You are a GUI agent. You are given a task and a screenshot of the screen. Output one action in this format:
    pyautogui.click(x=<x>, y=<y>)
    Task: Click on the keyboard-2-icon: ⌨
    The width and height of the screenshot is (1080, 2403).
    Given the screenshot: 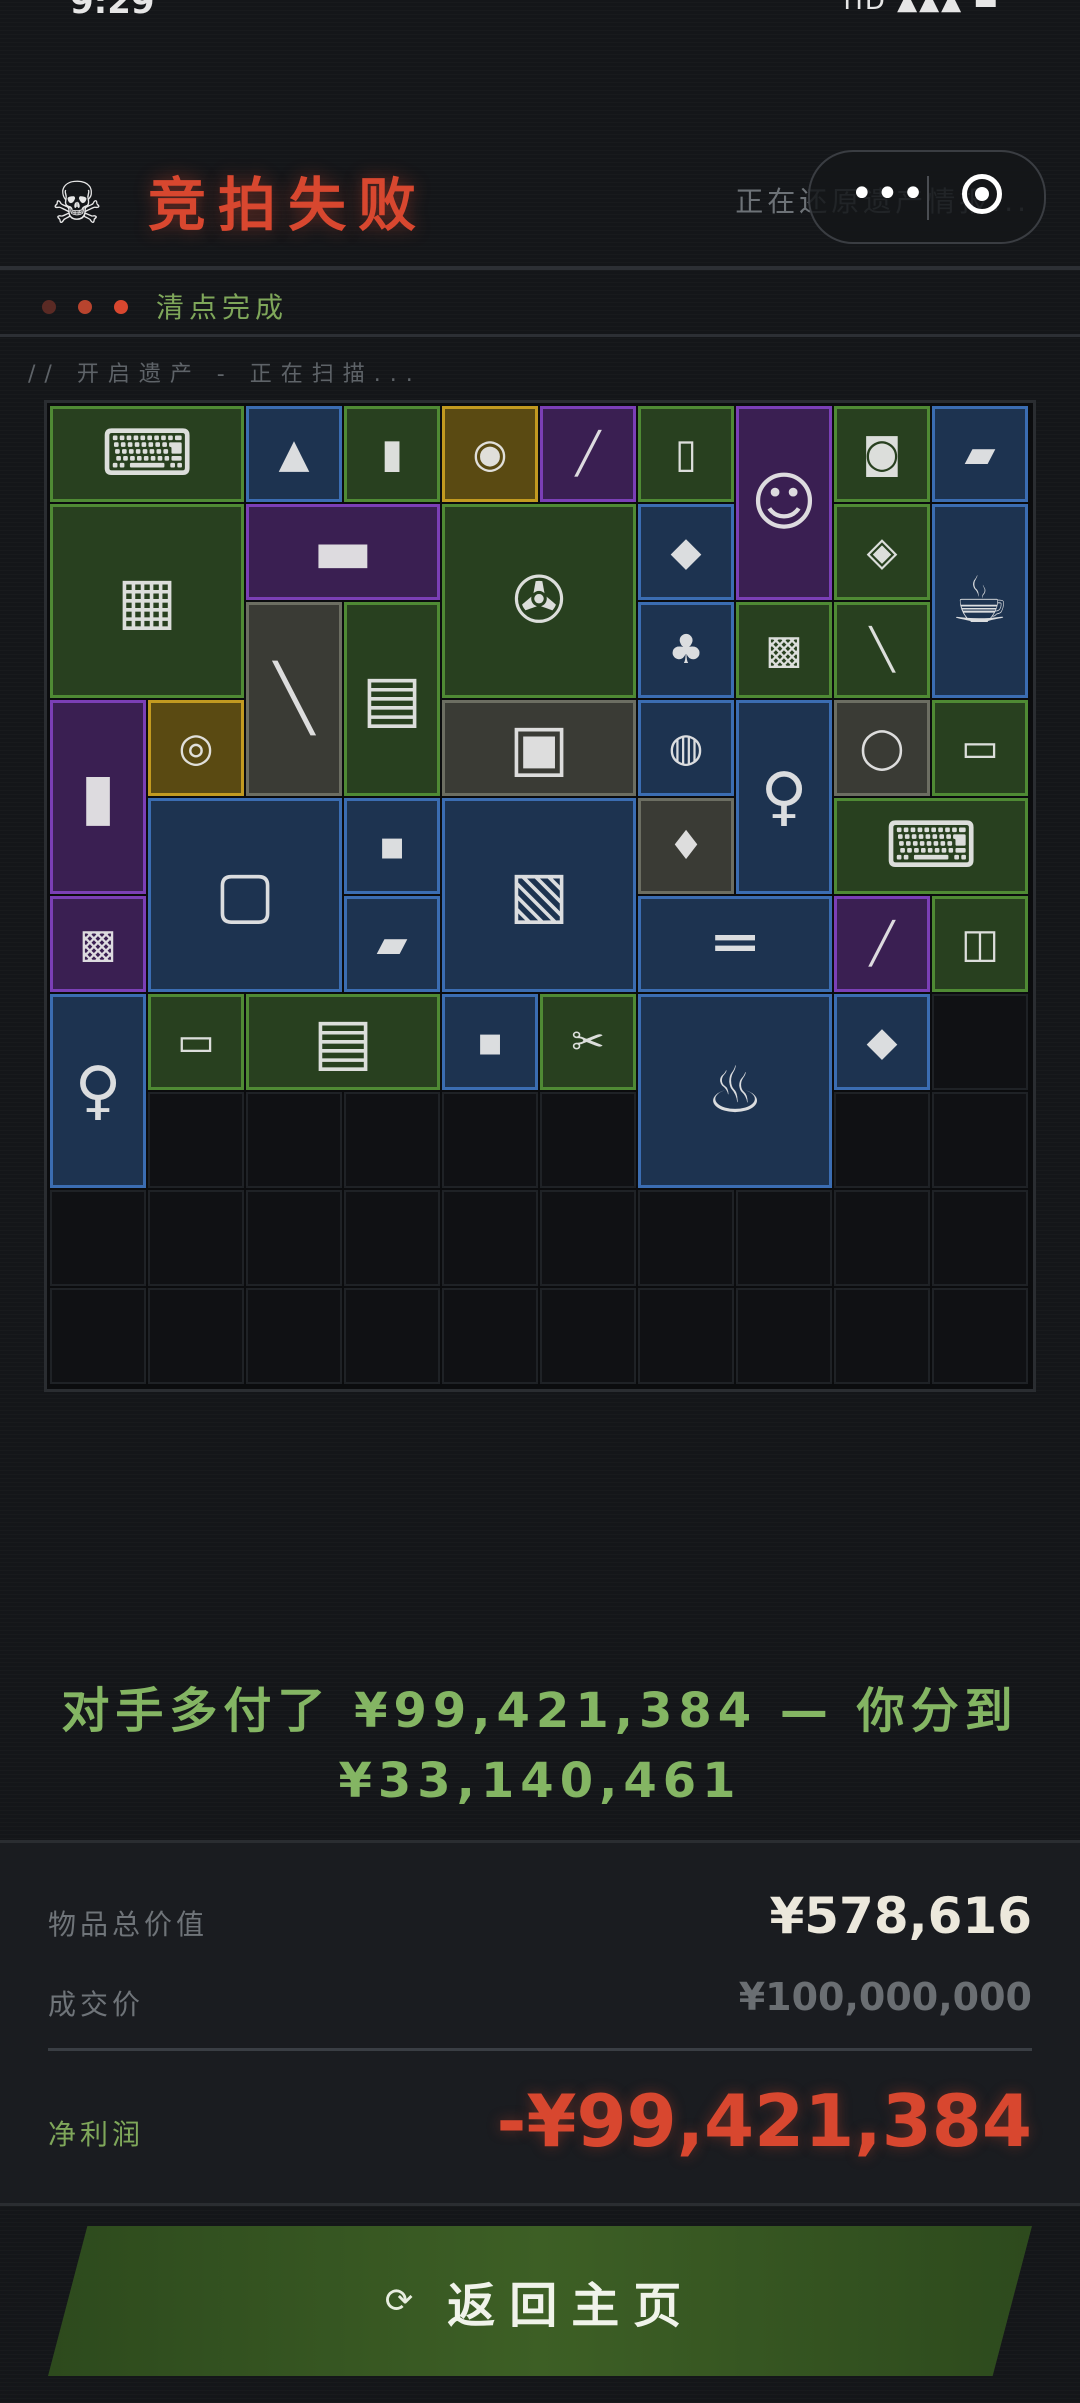 What is the action you would take?
    pyautogui.click(x=931, y=846)
    